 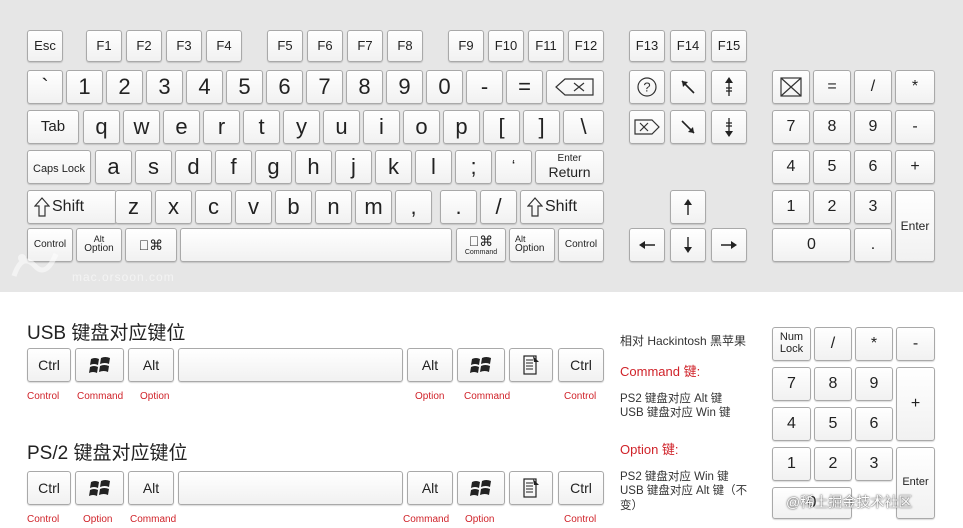 I want to click on numpad-4: 4, so click(x=791, y=167).